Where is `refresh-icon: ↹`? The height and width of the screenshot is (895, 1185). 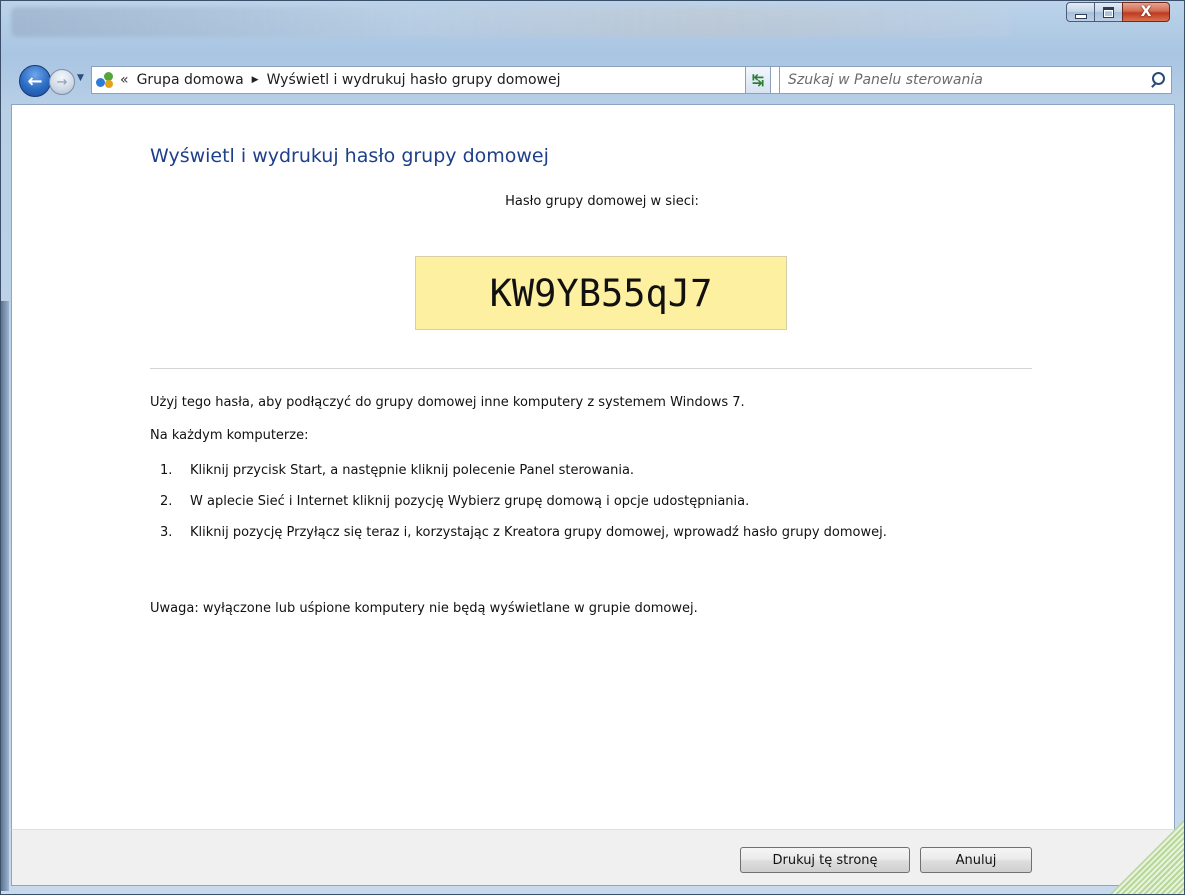 refresh-icon: ↹ is located at coordinates (758, 80).